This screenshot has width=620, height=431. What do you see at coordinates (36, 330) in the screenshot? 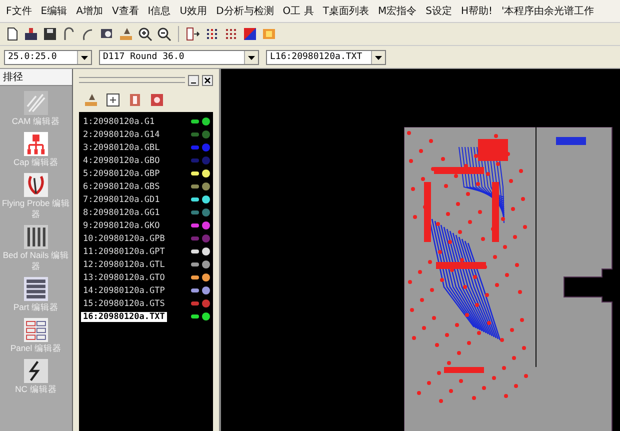
I see `panel-grid-icon` at bounding box center [36, 330].